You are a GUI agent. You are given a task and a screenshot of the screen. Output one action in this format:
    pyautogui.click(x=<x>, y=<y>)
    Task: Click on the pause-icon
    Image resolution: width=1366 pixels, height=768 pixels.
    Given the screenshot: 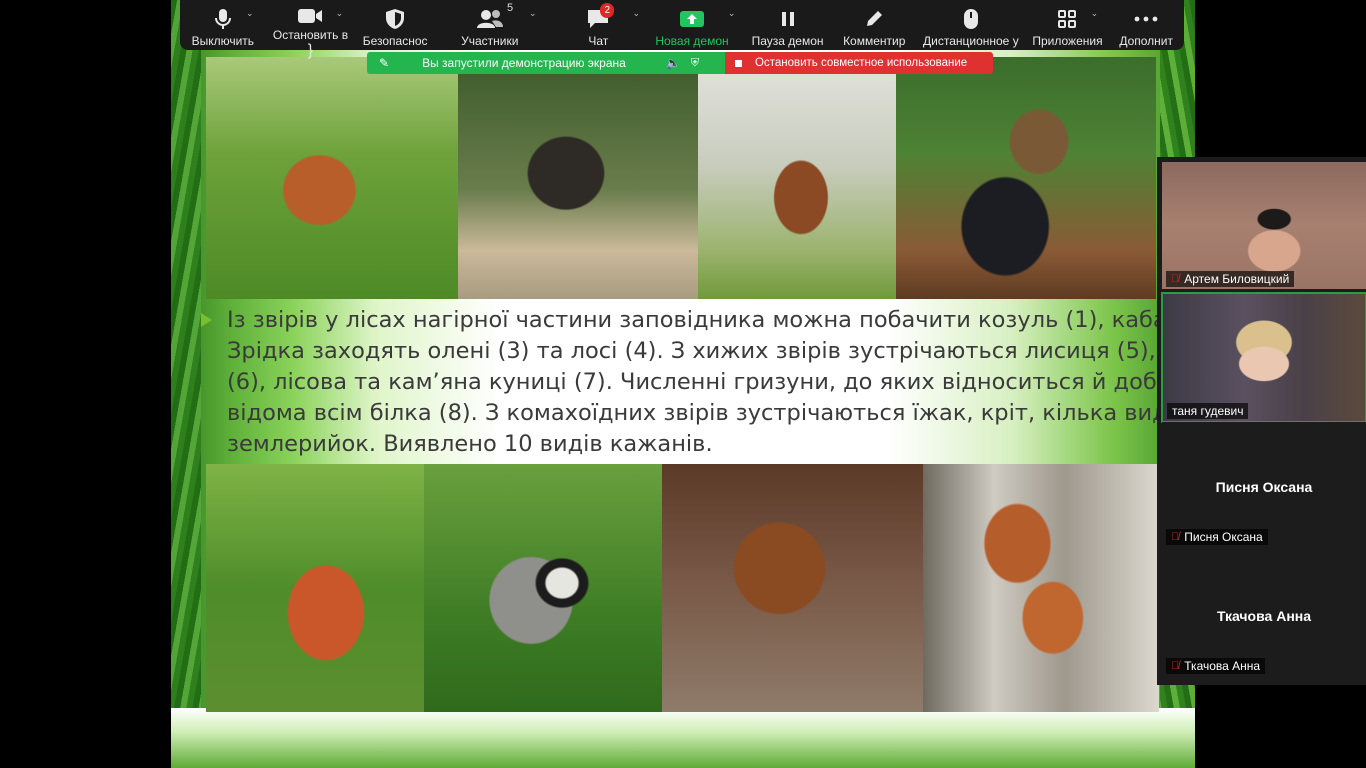 What is the action you would take?
    pyautogui.click(x=788, y=19)
    